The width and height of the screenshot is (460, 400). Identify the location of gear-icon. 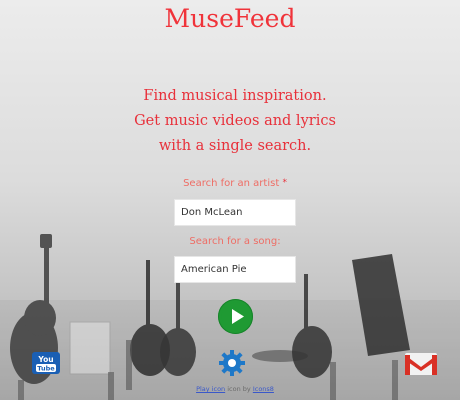
(232, 363).